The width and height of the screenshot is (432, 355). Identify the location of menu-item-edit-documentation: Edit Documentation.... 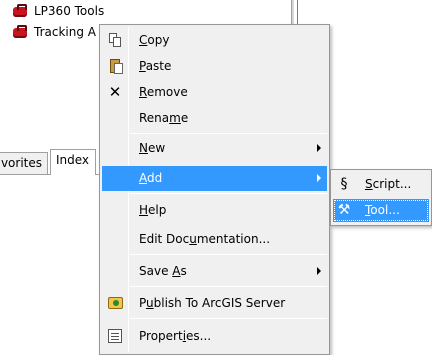
(214, 239).